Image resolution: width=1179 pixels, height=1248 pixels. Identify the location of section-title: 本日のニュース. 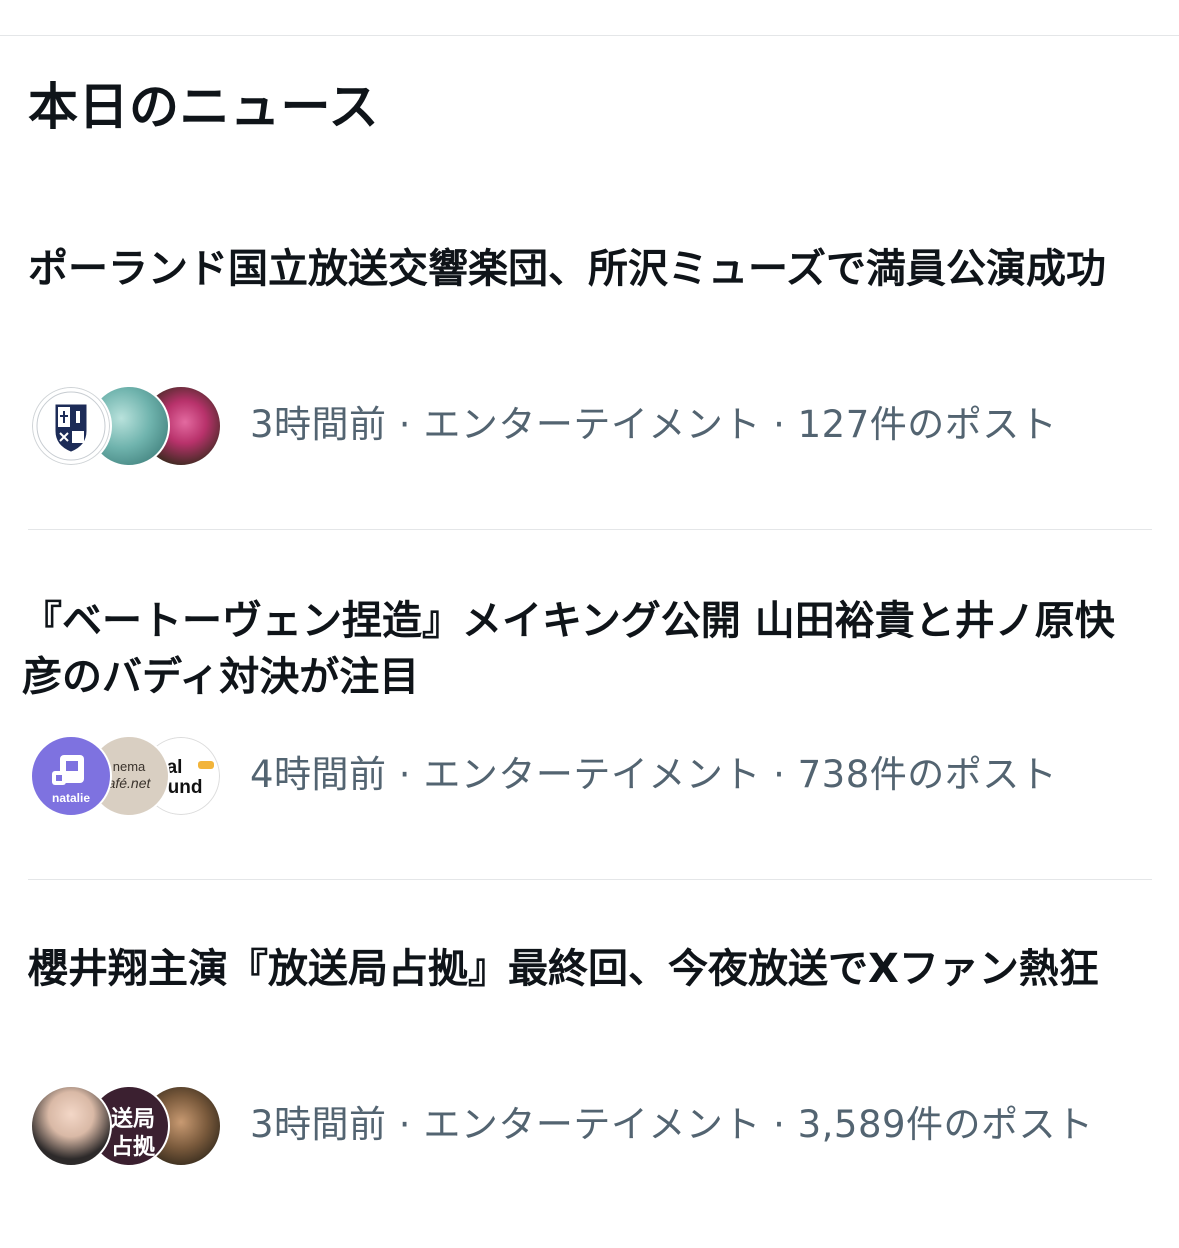
(203, 107).